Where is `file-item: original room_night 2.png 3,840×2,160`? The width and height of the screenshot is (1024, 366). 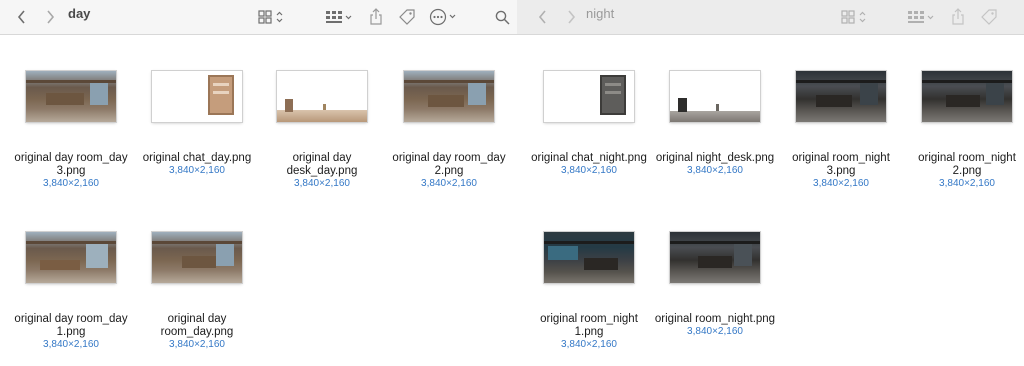 file-item: original room_night 2.png 3,840×2,160 is located at coordinates (964, 130).